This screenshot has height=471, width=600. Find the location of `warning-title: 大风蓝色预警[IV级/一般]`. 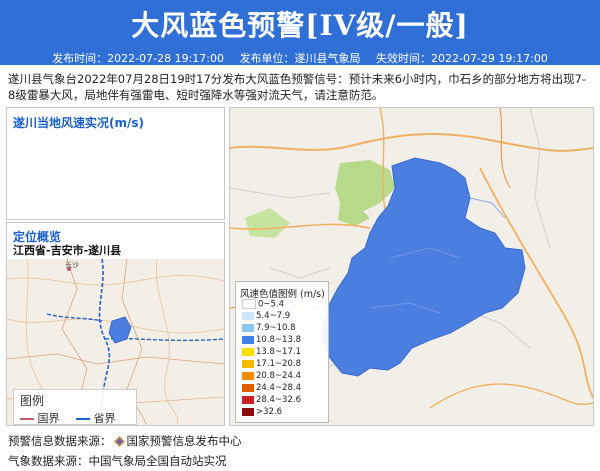

warning-title: 大风蓝色预警[IV级/一般] is located at coordinates (300, 25).